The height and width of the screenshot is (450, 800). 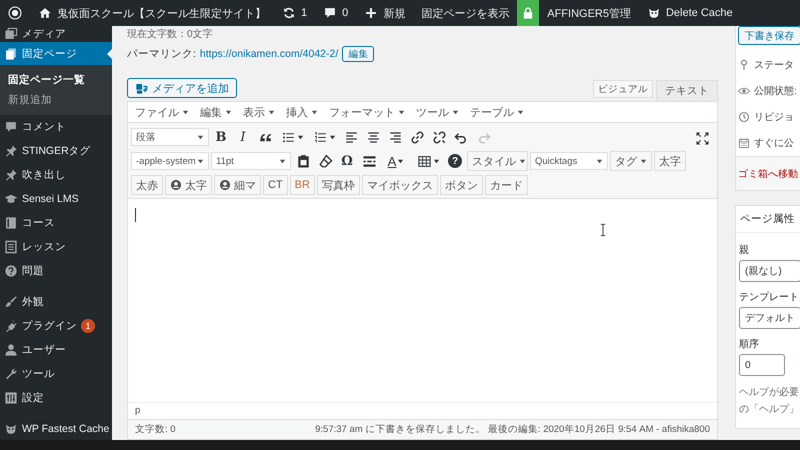 What do you see at coordinates (497, 161) in the screenshot?
I see `style-button: スタイル` at bounding box center [497, 161].